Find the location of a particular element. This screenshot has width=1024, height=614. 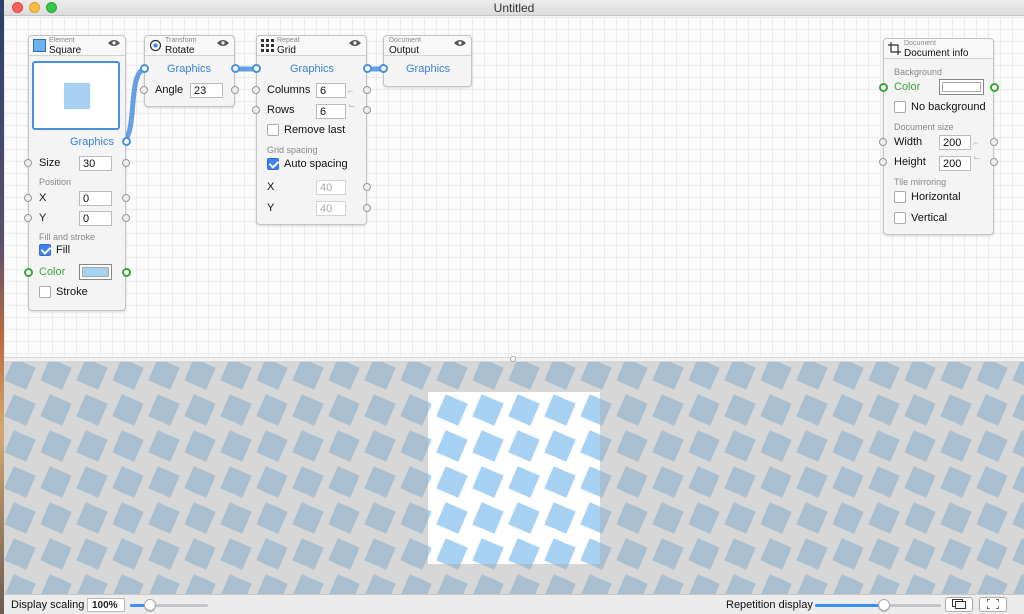

grid-node-header: Repeat Grid is located at coordinates (311, 46).